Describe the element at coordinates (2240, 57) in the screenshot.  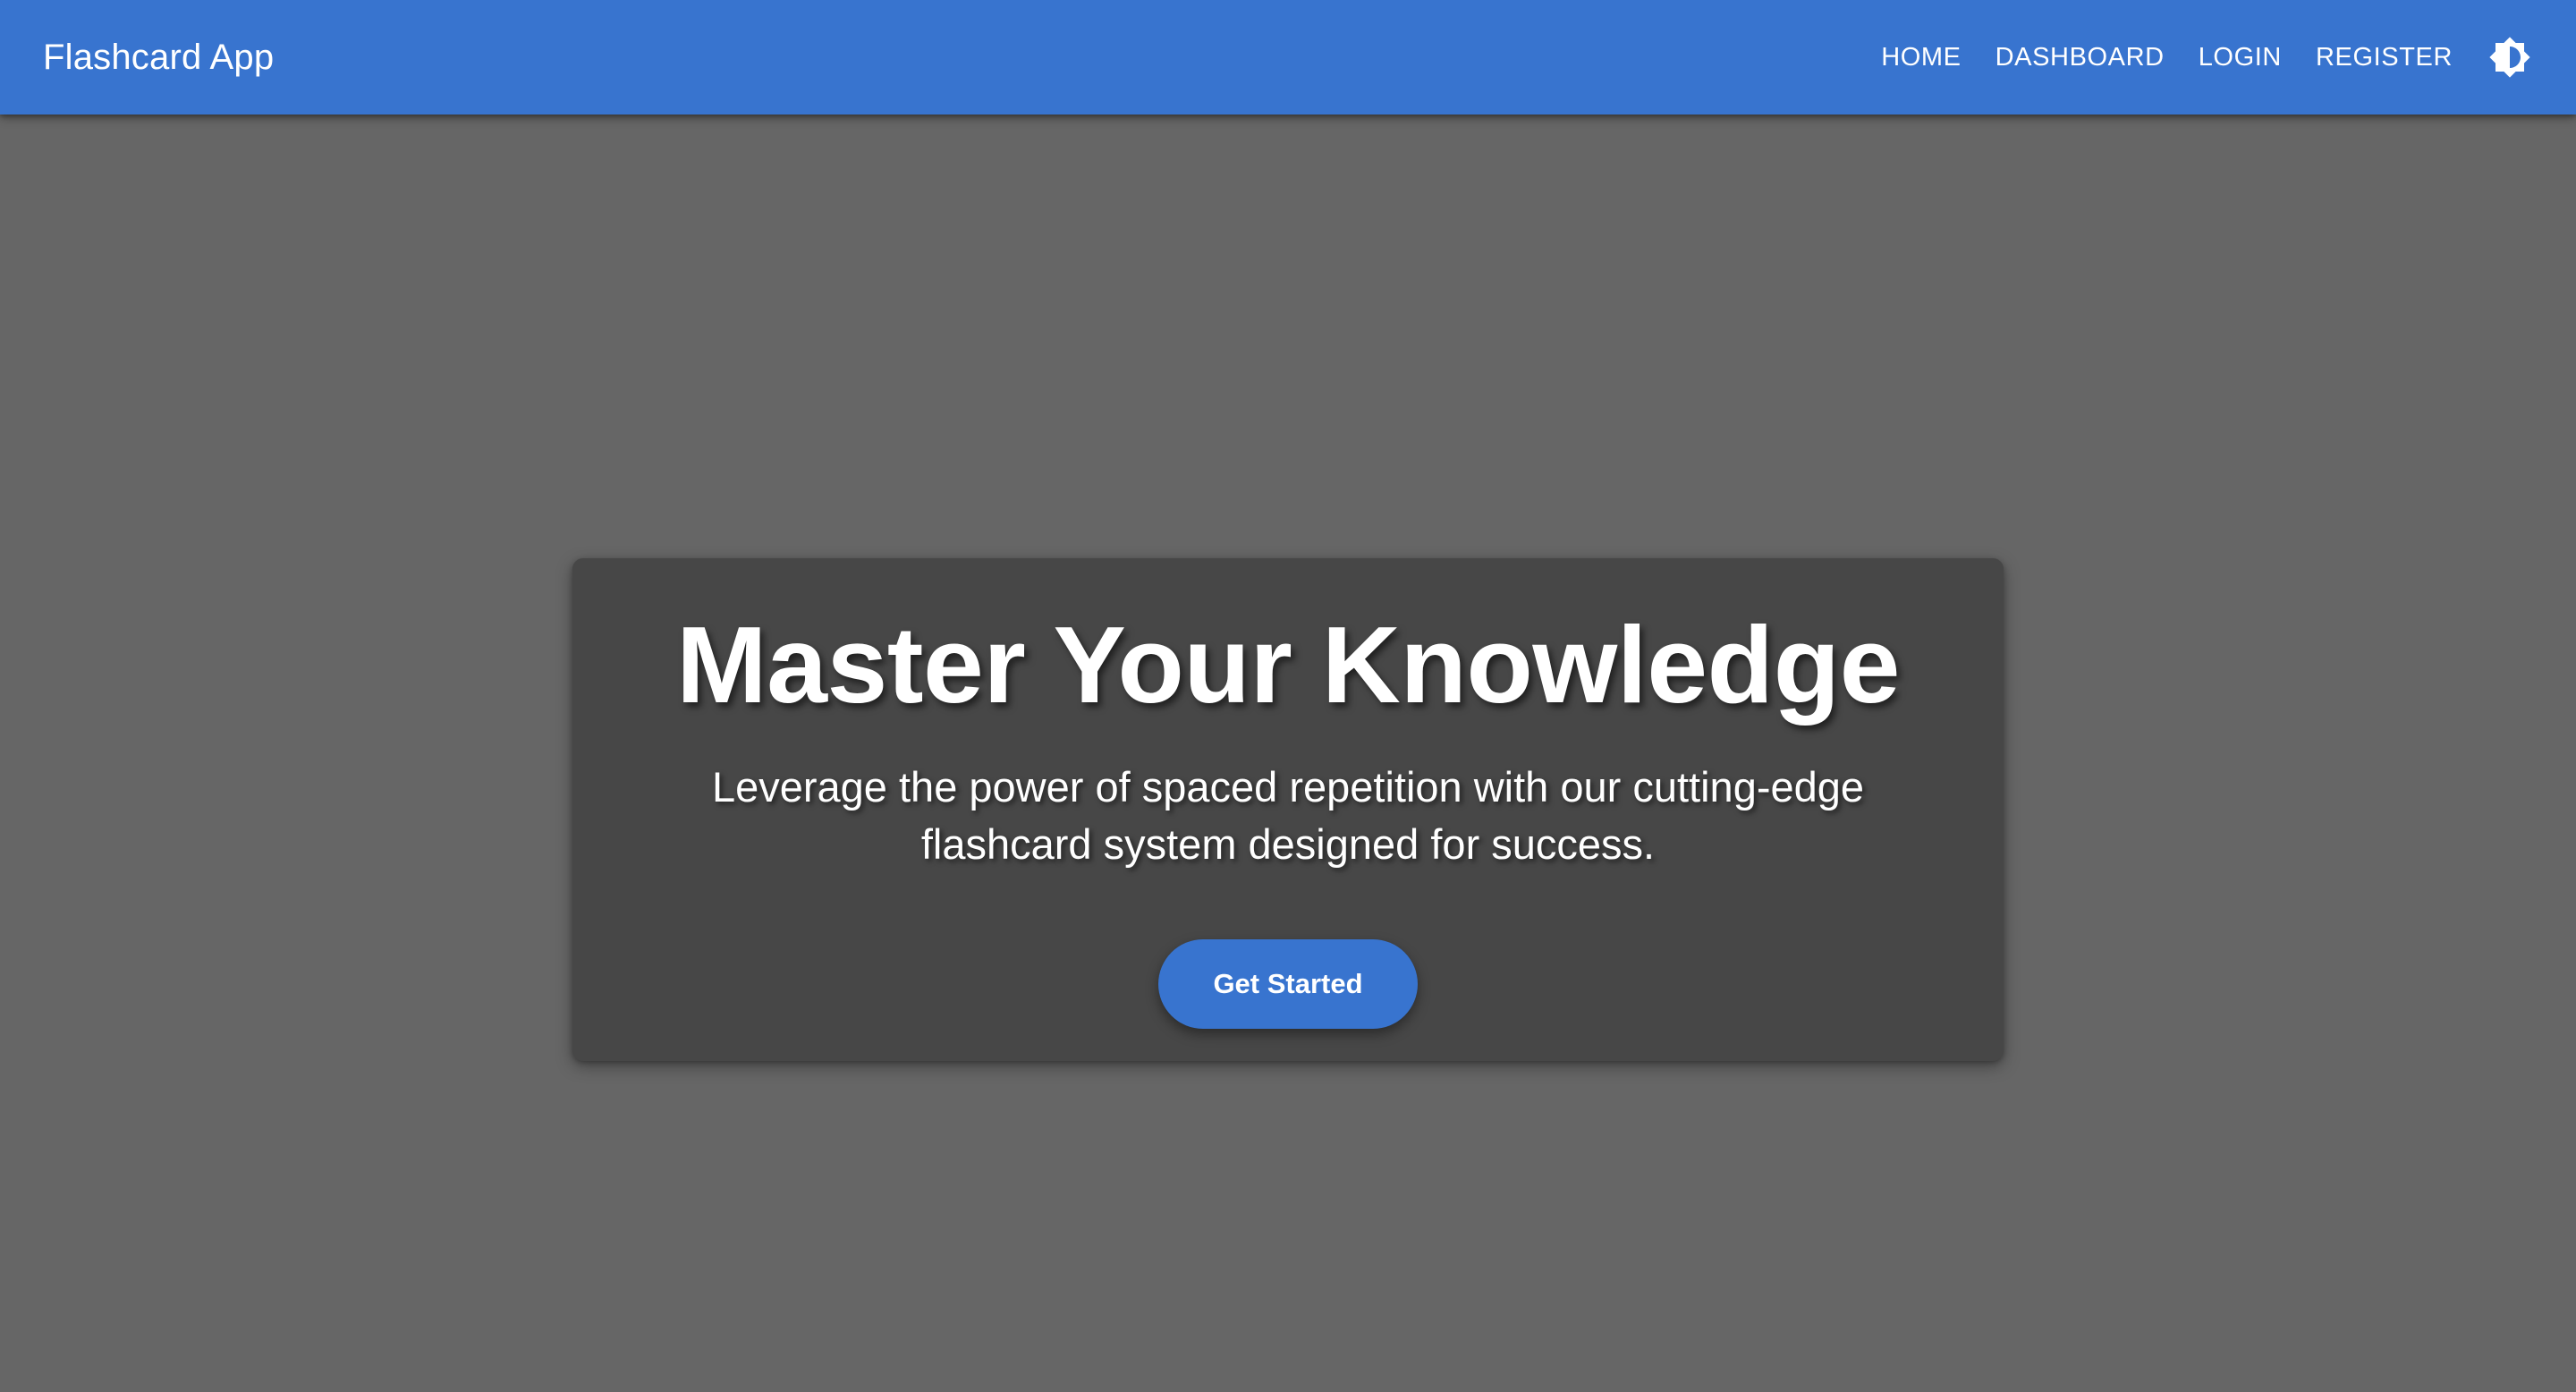
I see `nav-login-link: LOGIN` at that location.